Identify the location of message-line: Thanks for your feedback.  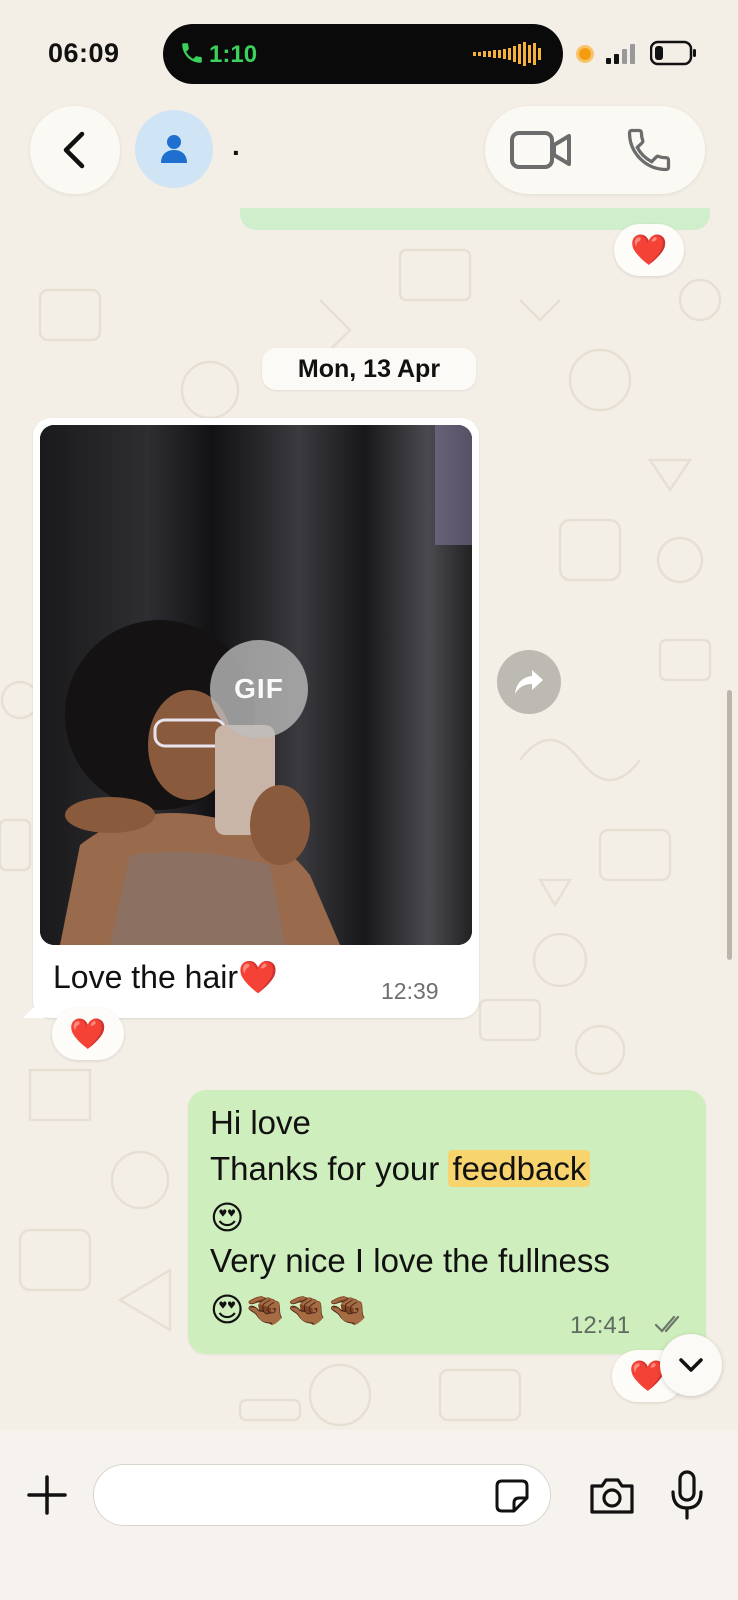
(400, 1169).